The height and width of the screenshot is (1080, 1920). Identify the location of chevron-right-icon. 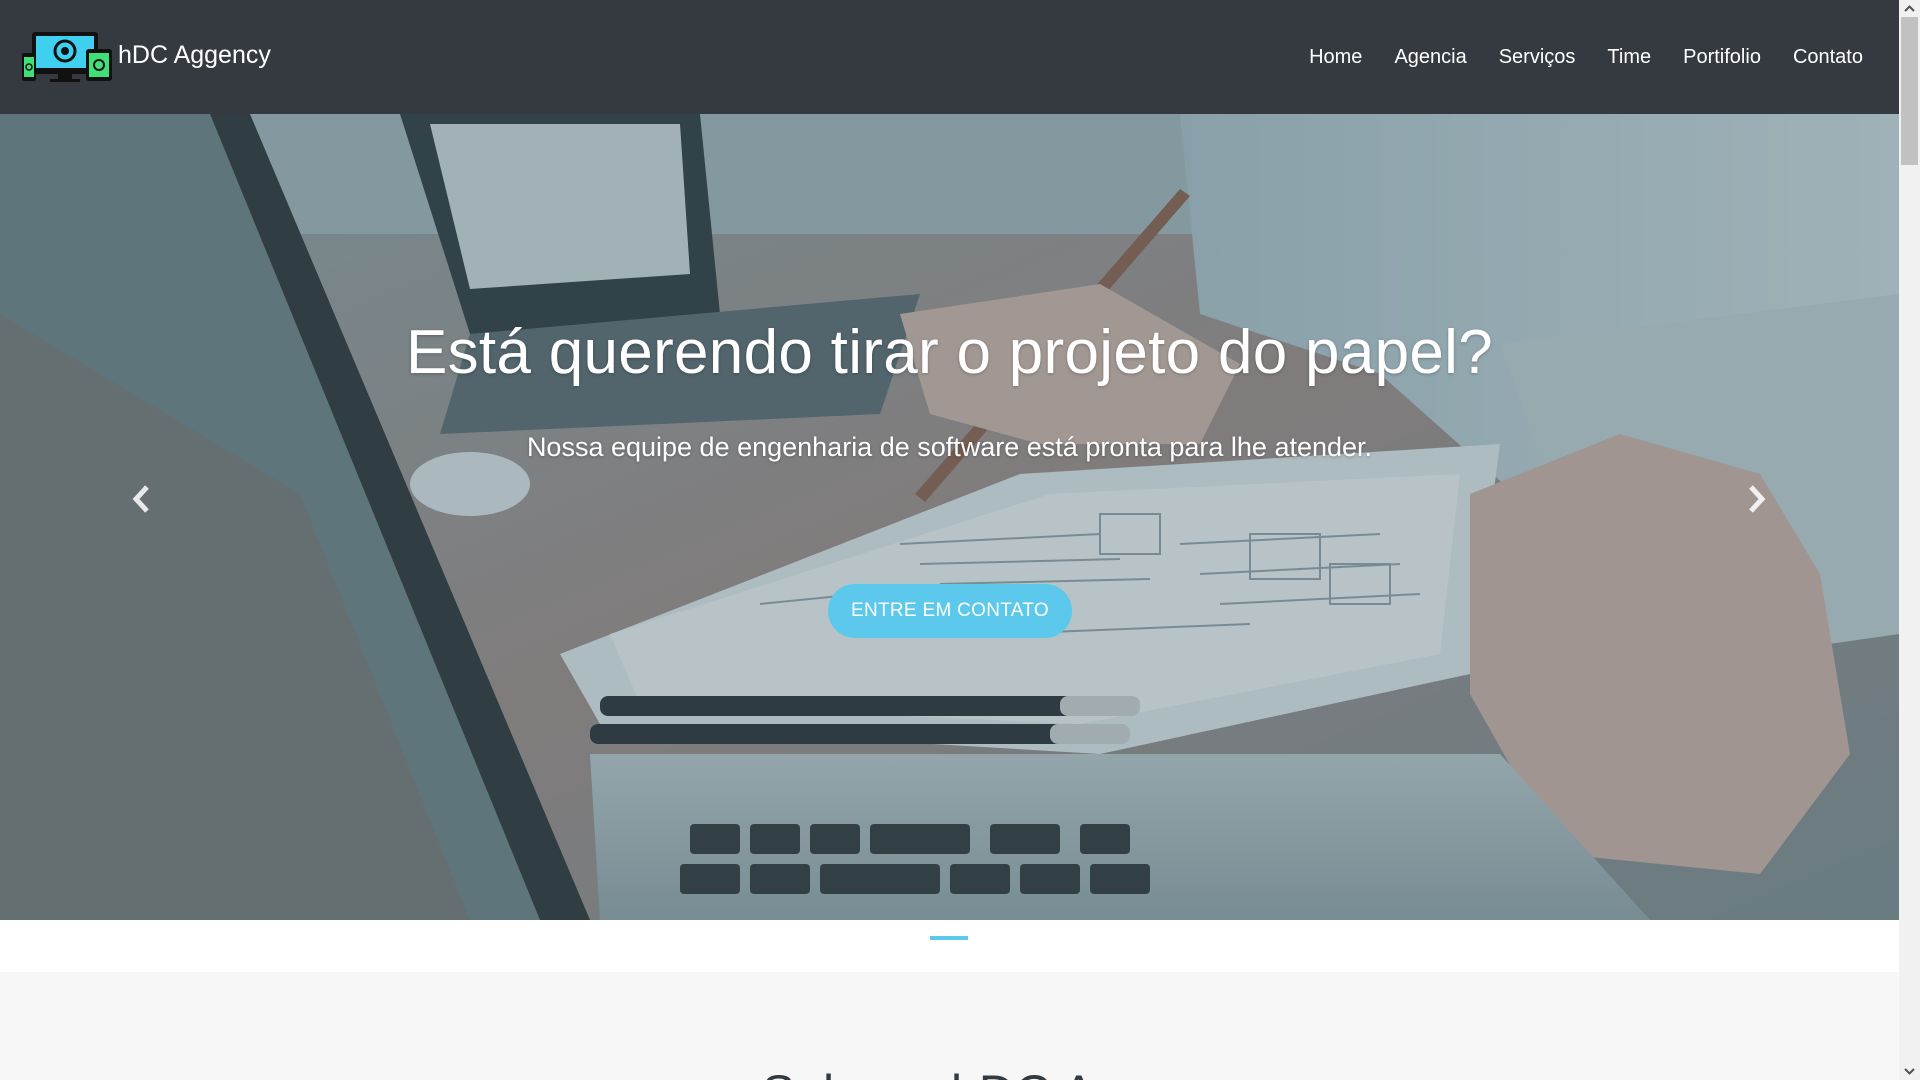
(1757, 499).